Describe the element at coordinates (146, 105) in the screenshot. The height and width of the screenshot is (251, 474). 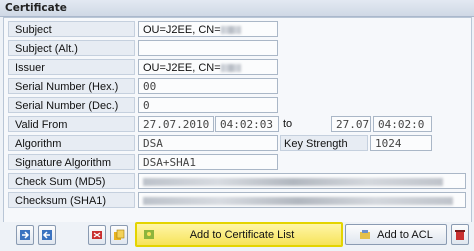
I see `serial-dec-value: 0` at that location.